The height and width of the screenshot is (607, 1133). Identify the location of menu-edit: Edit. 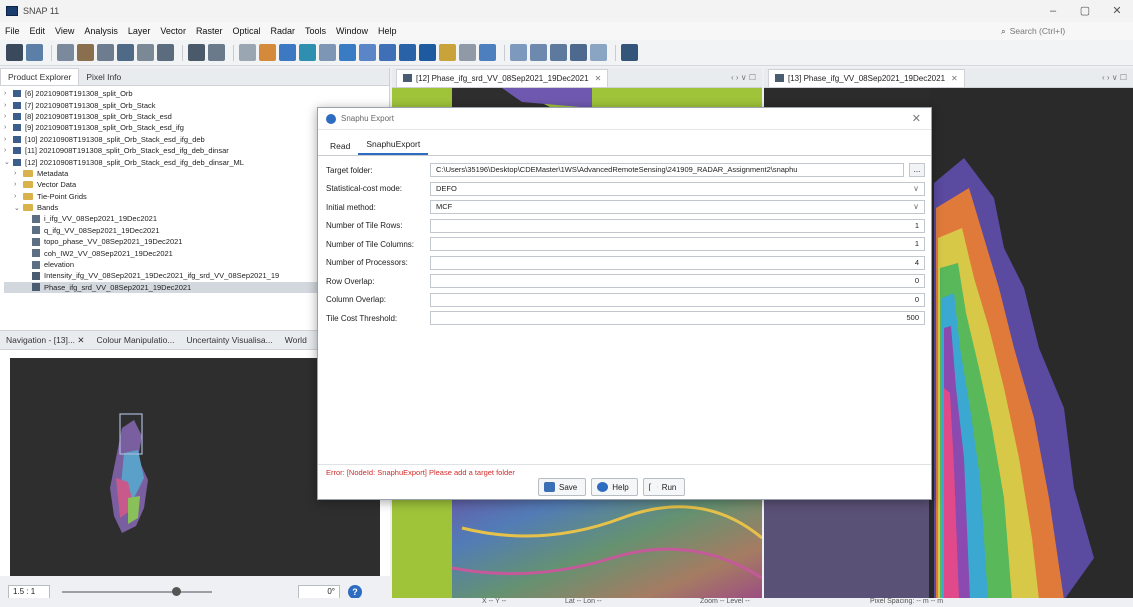
(38, 31).